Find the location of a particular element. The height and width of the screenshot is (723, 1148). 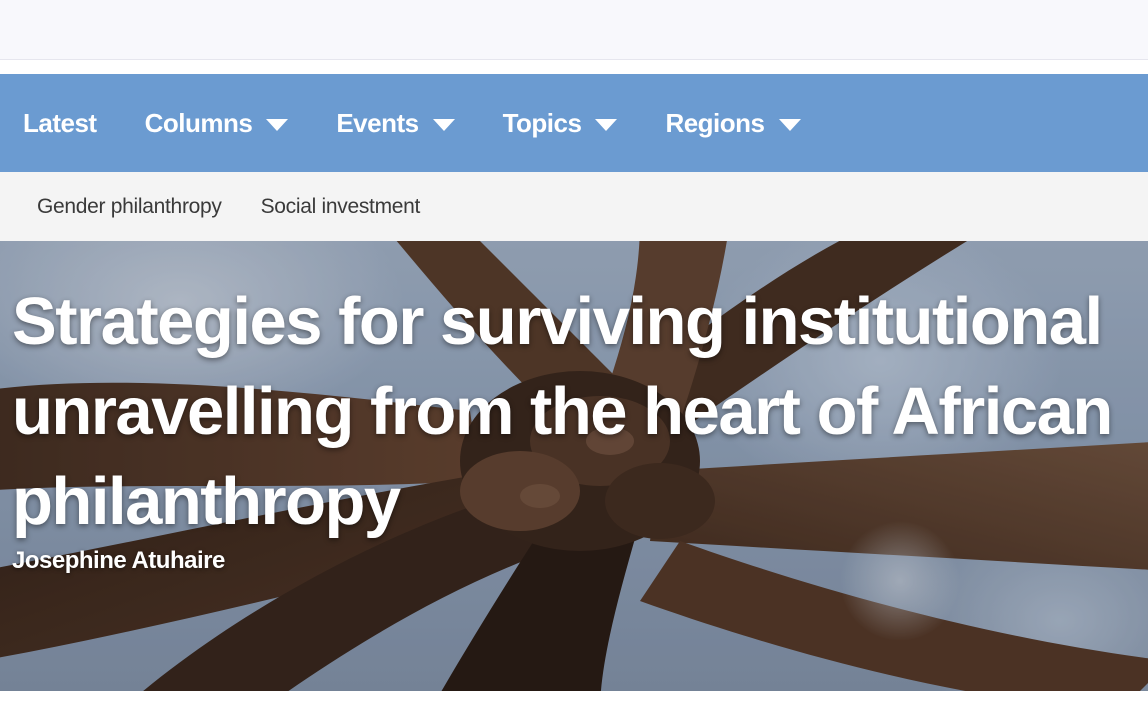

main-navigation: Latest Columns Events Topics Regions is located at coordinates (574, 123).